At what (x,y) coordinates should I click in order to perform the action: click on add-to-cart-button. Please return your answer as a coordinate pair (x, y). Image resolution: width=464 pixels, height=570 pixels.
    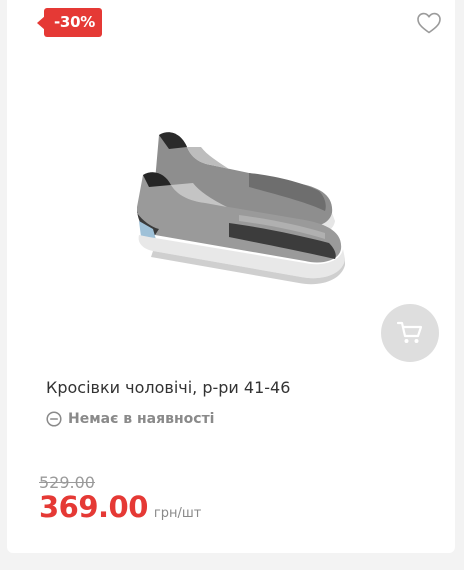
    Looking at the image, I should click on (410, 333).